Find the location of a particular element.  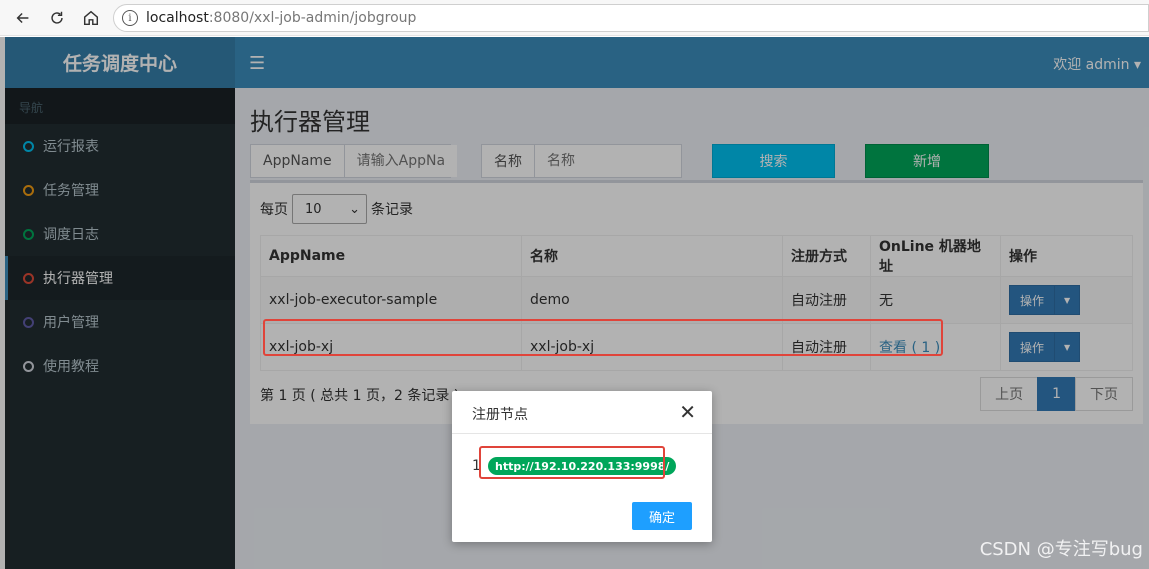

url-path: :8080/xxl-job-admin/jobgroup is located at coordinates (312, 18).